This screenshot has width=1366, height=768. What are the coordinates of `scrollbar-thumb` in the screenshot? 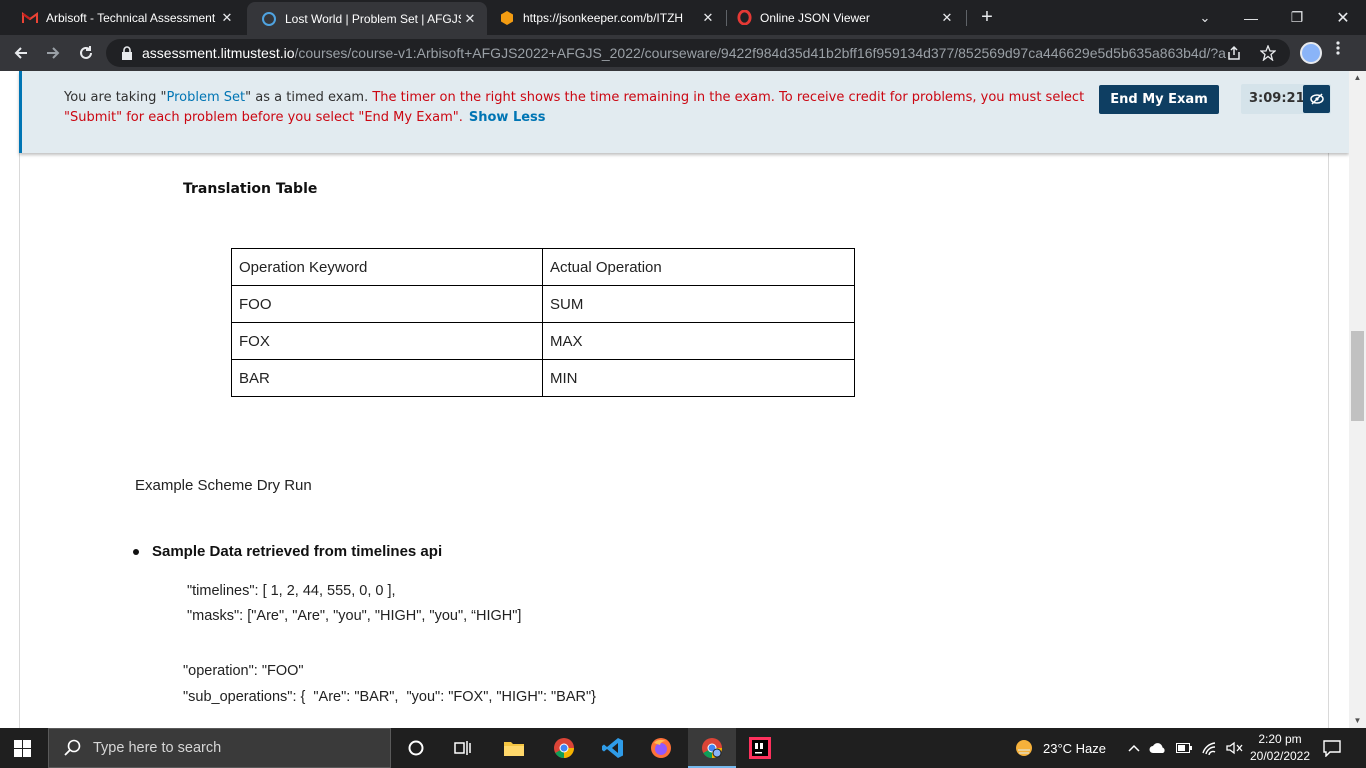 It's located at (1357, 376).